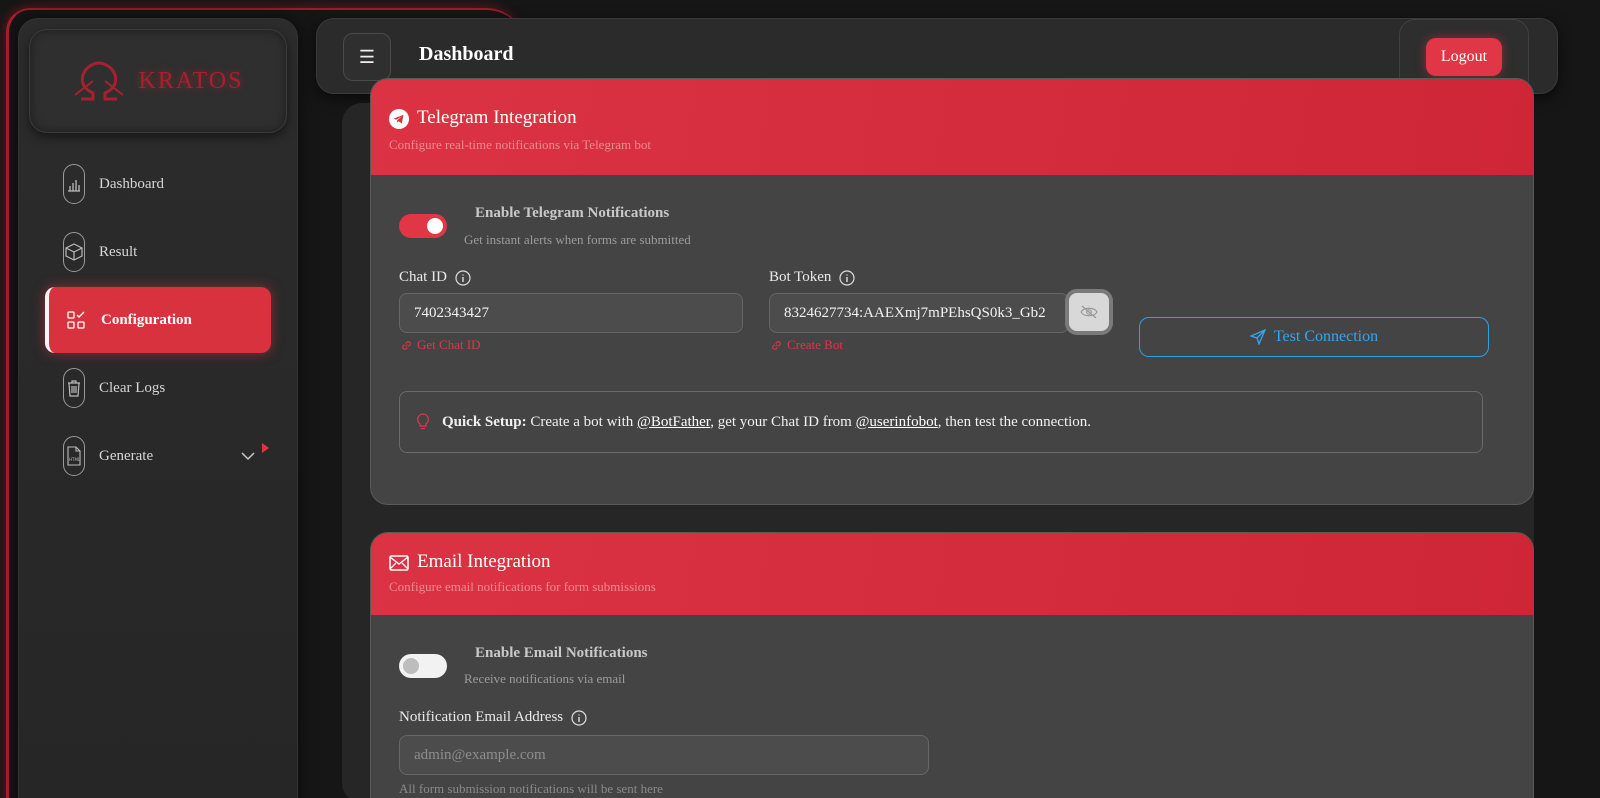  What do you see at coordinates (561, 653) in the screenshot?
I see `email-toggle-label: Enable Email Notifications` at bounding box center [561, 653].